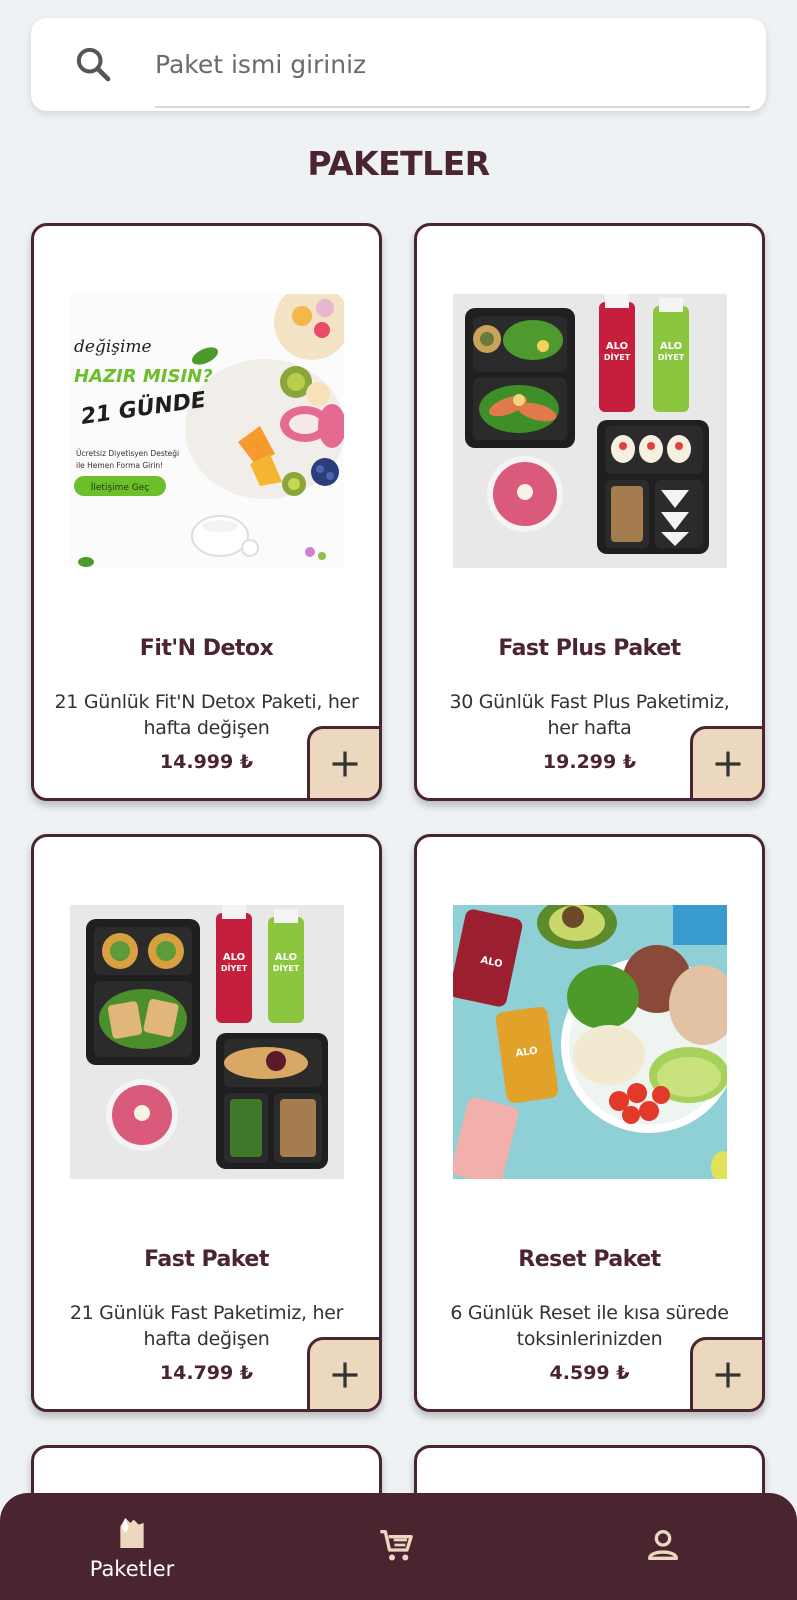 The width and height of the screenshot is (797, 1600). What do you see at coordinates (589, 648) in the screenshot?
I see `package-name: Fast Plus Paket` at bounding box center [589, 648].